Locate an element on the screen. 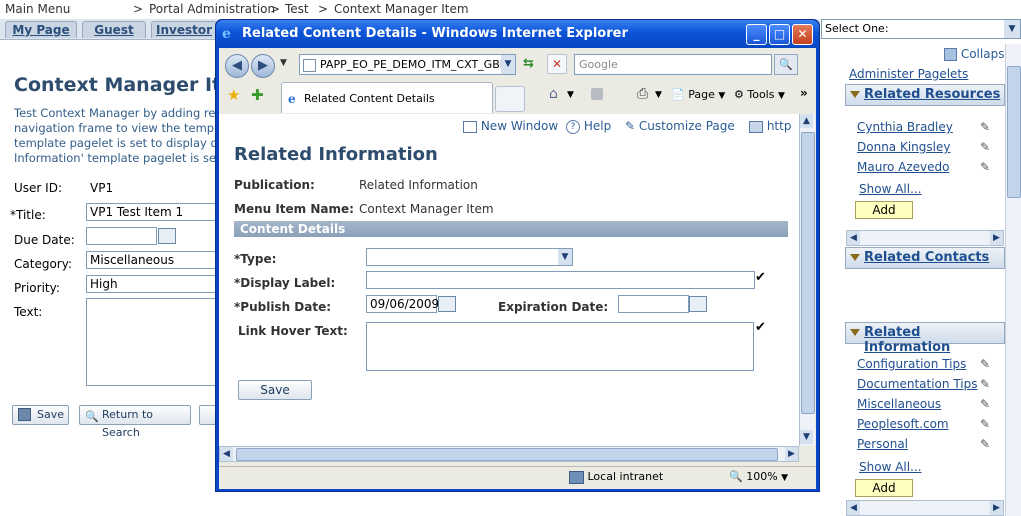 This screenshot has width=1021, height=516. save-button: Save is located at coordinates (40, 415).